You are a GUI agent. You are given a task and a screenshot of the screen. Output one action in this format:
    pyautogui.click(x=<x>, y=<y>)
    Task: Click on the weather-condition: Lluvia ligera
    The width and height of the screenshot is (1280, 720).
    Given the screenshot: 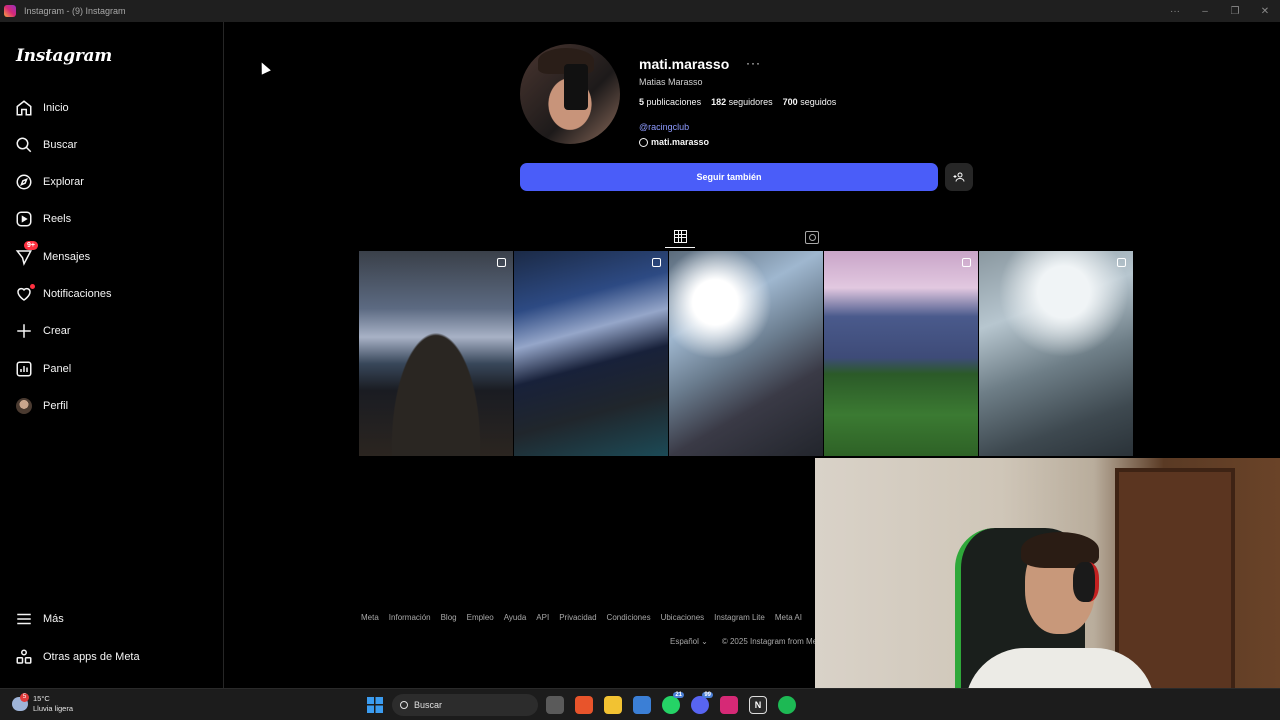 What is the action you would take?
    pyautogui.click(x=53, y=708)
    